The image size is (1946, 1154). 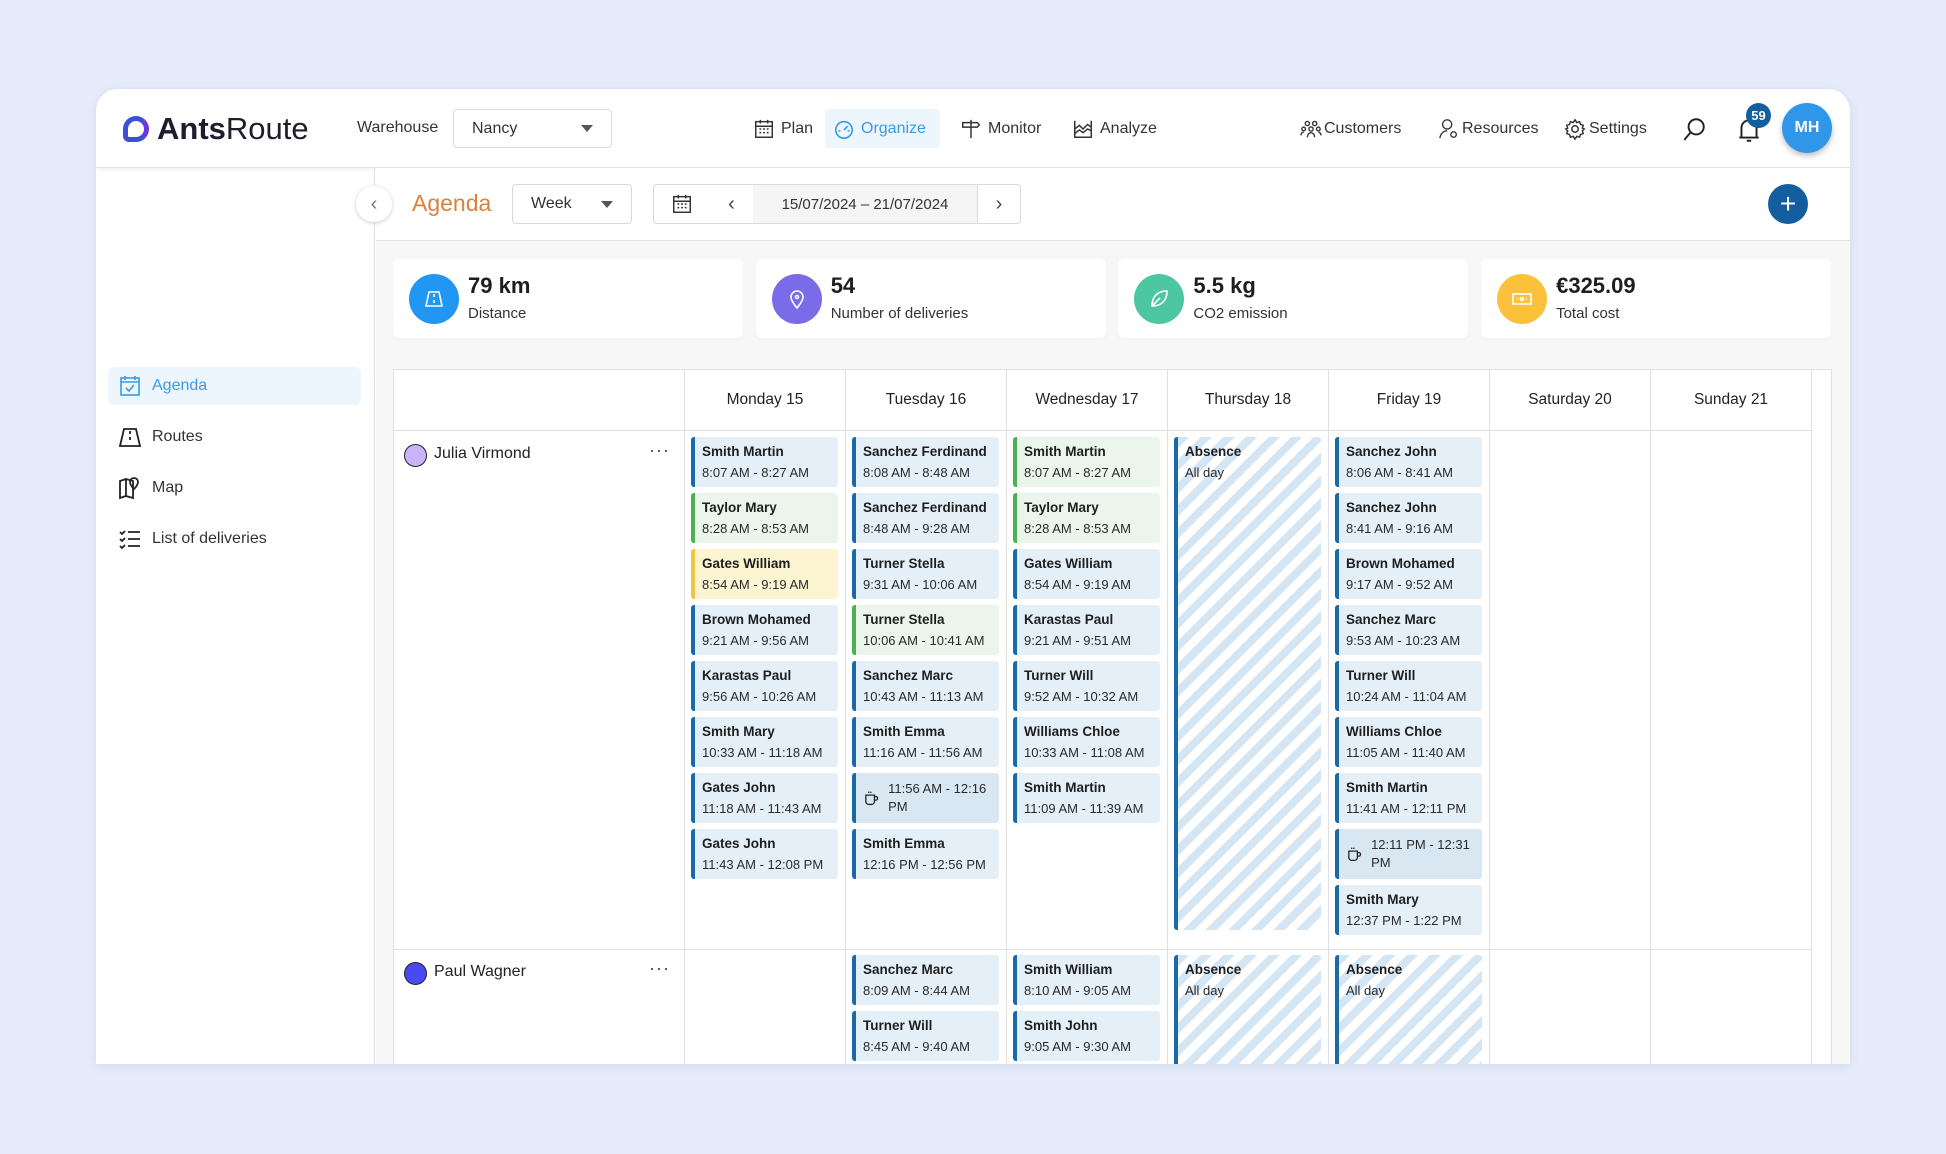 I want to click on nav-resources: Resources, so click(x=1488, y=128).